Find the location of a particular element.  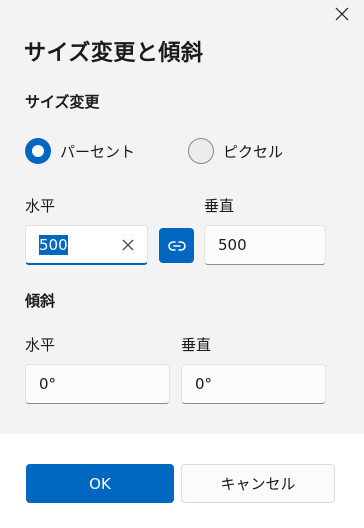

cancel-button: キャンセル is located at coordinates (258, 483).